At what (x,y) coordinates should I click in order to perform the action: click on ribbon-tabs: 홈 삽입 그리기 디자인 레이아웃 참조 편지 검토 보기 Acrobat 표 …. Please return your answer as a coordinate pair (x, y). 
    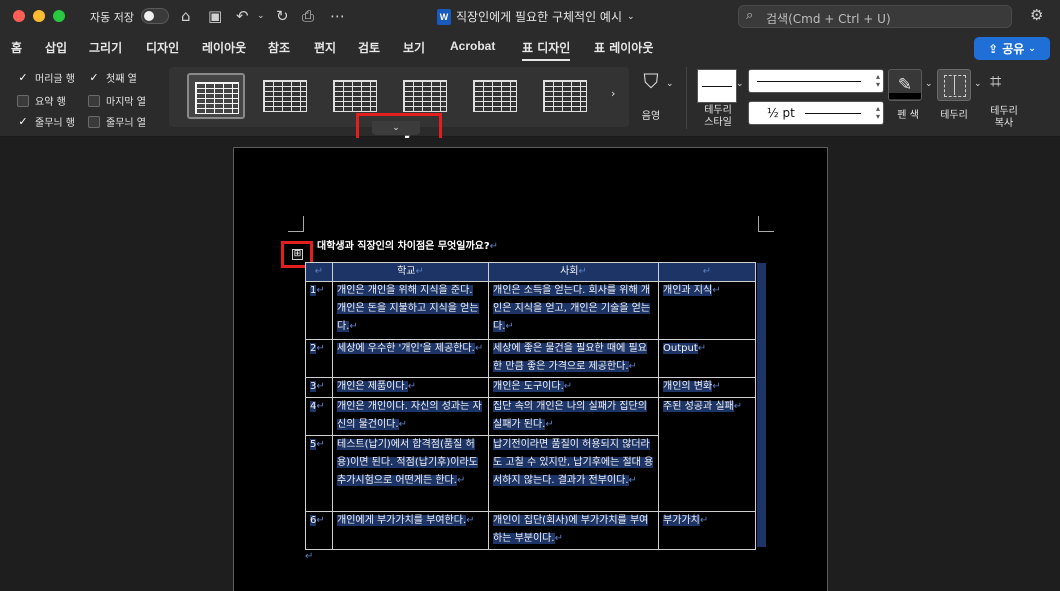
    Looking at the image, I should click on (530, 47).